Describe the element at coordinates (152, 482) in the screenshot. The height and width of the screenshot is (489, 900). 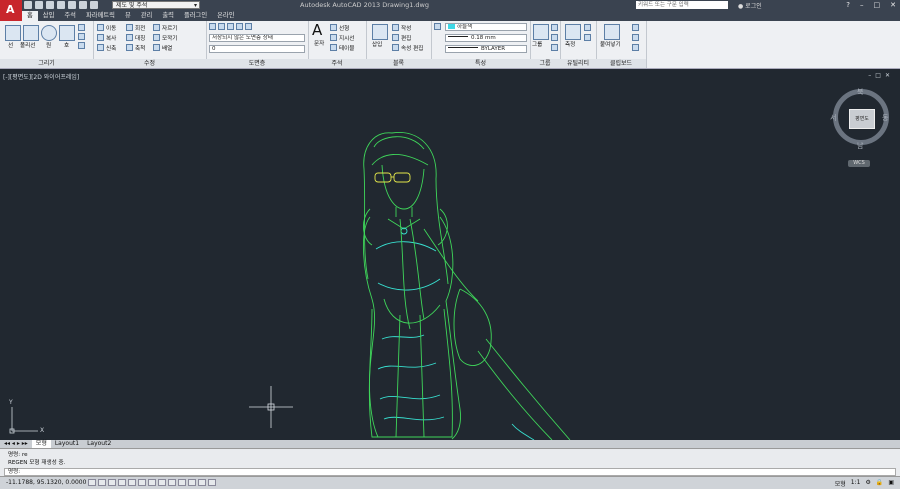
I see `otrack-icon` at that location.